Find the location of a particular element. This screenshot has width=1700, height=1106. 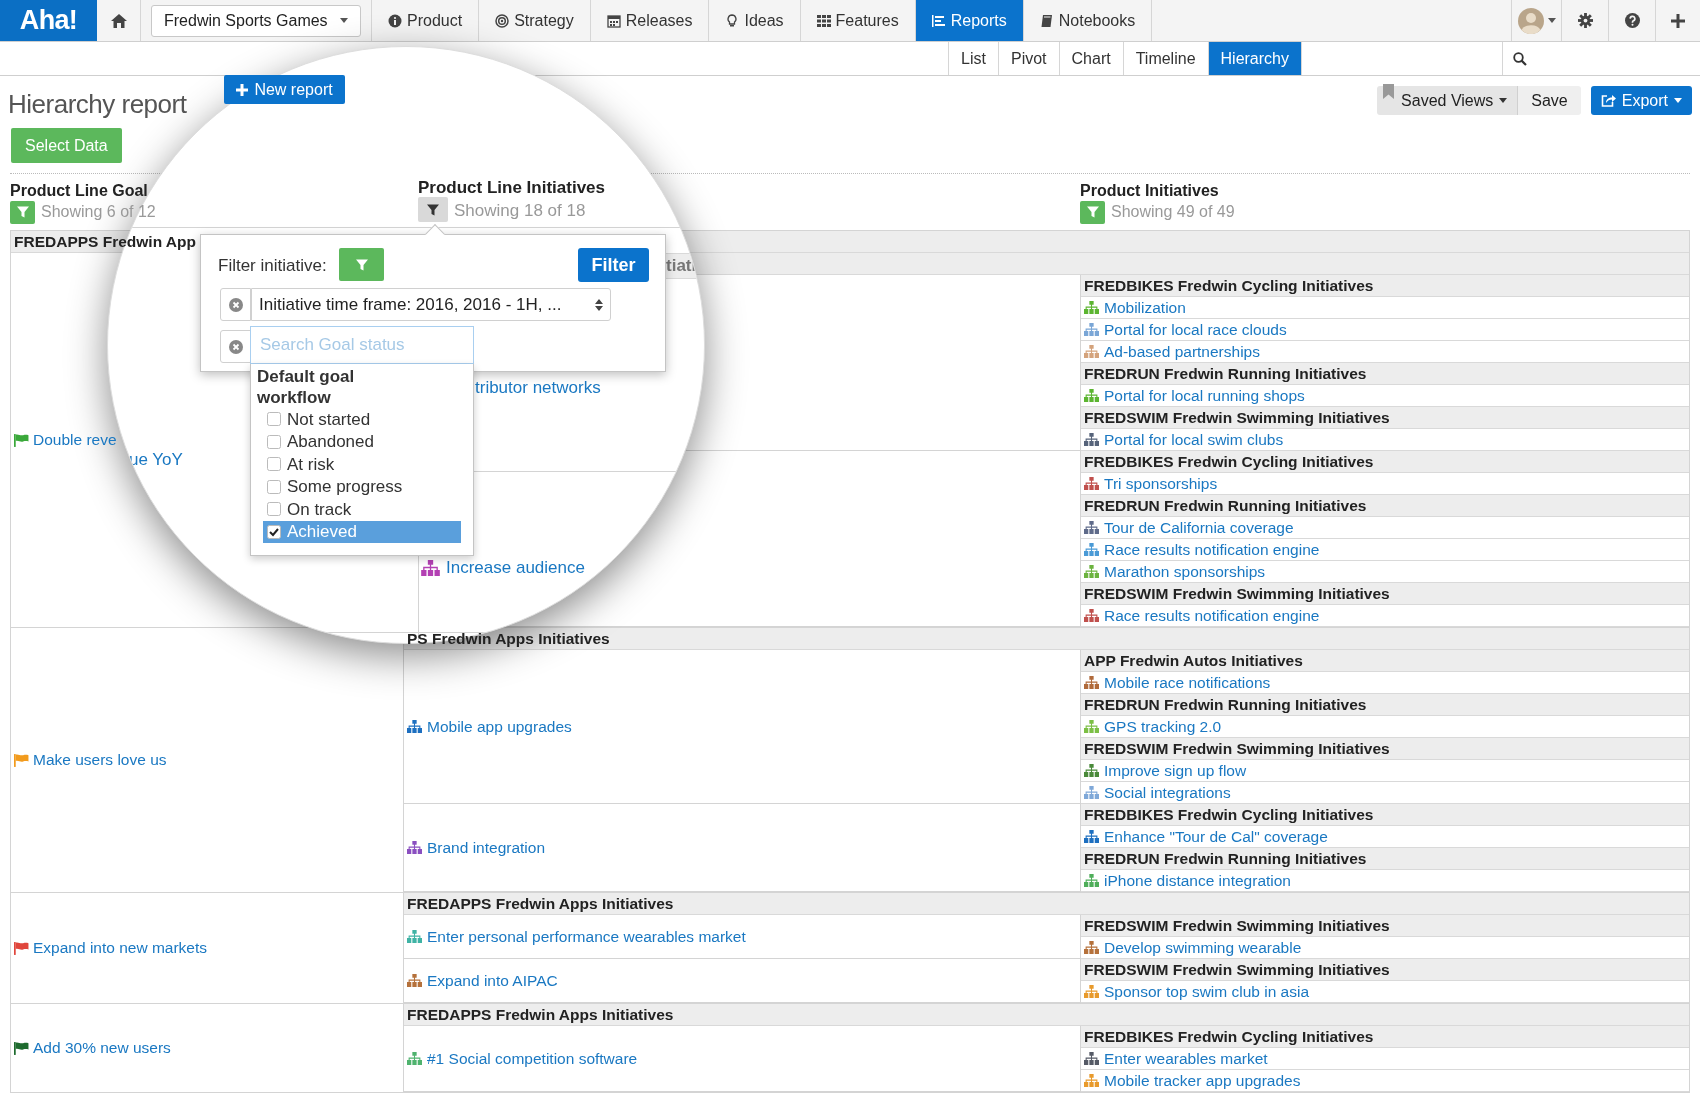

initiative-link: #1 Social competition software is located at coordinates (532, 1058).